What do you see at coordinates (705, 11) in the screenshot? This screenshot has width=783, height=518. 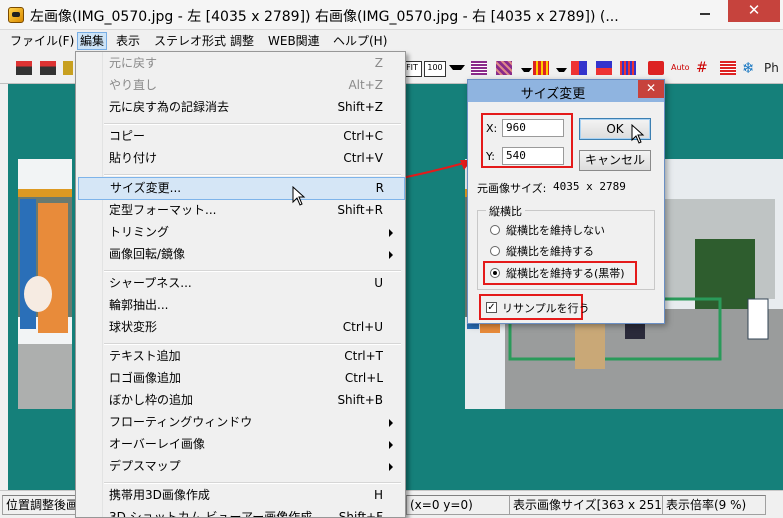 I see `minimize-icon` at bounding box center [705, 11].